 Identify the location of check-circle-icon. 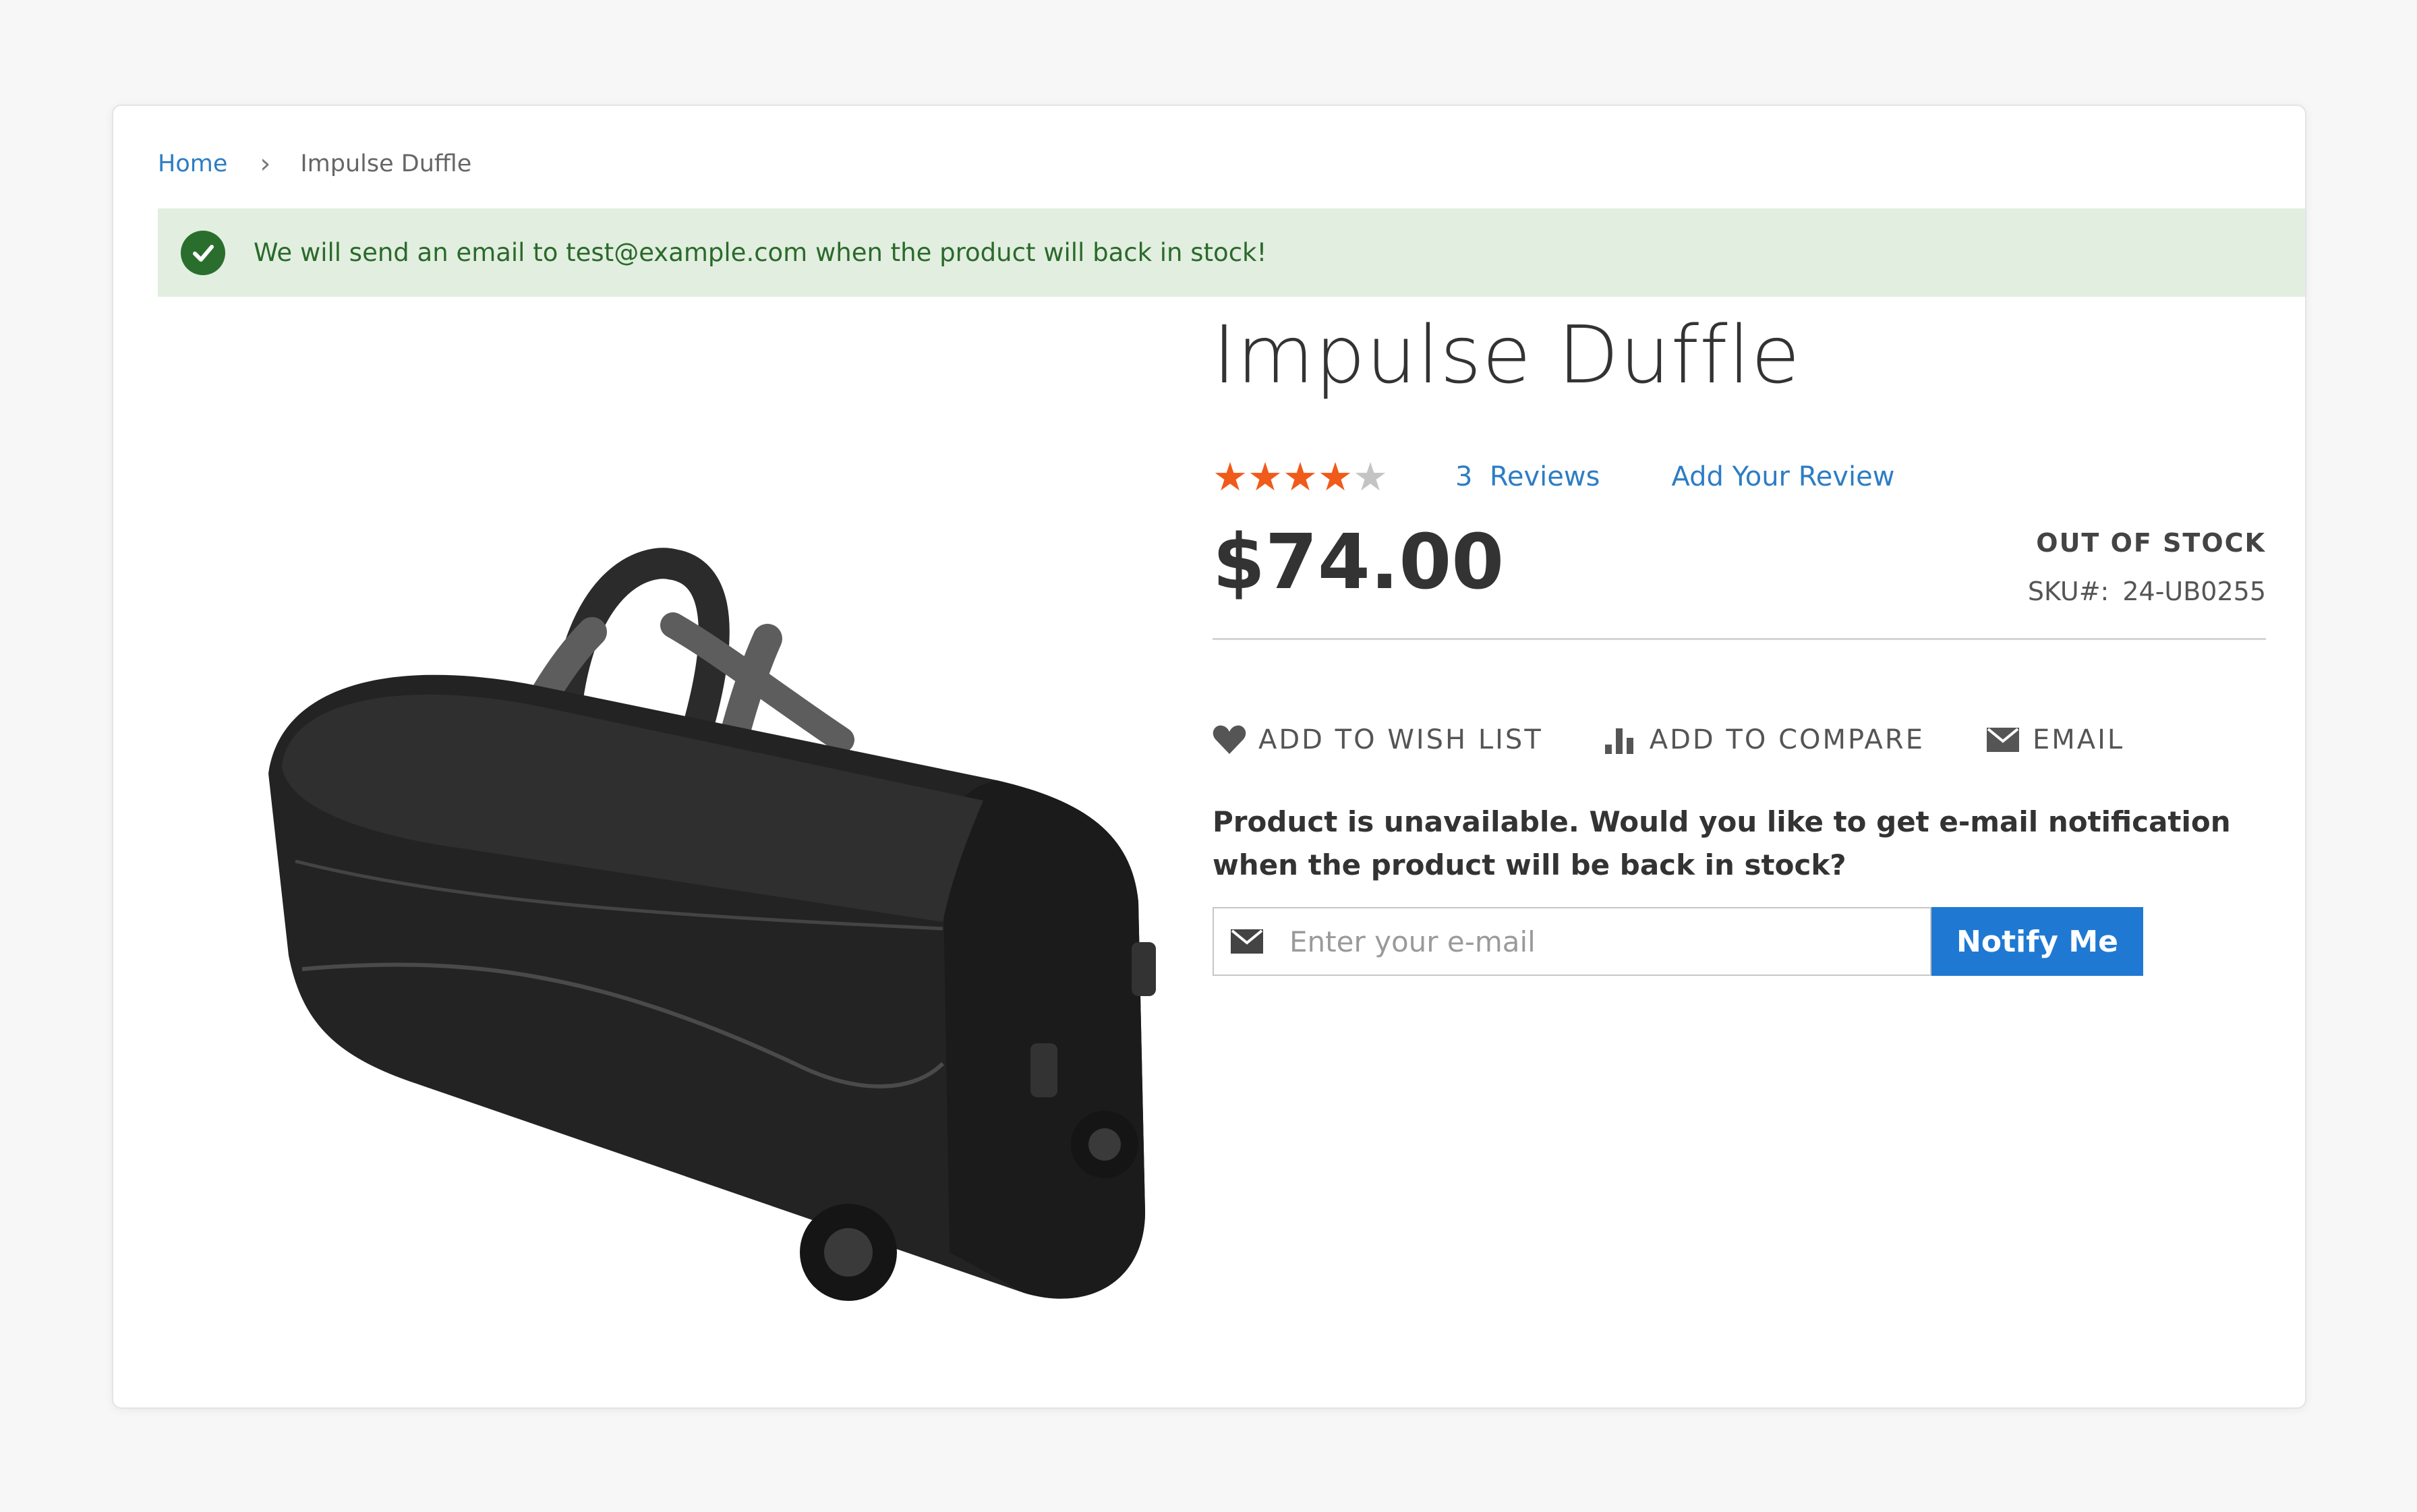
(203, 252).